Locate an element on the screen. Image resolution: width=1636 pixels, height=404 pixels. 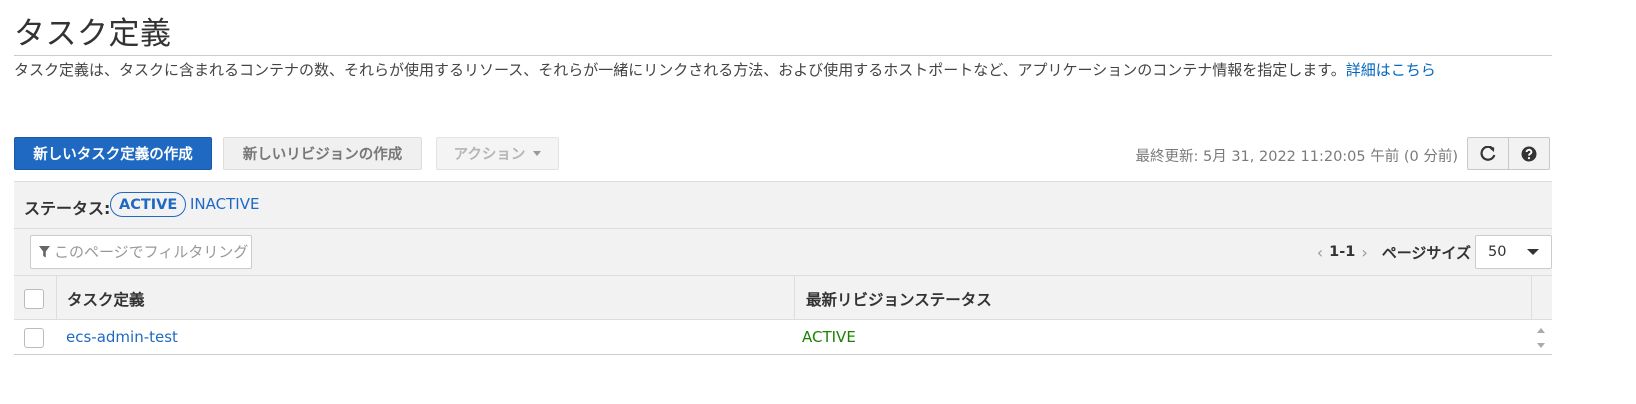
actions-dropdown-button: アクション is located at coordinates (497, 153).